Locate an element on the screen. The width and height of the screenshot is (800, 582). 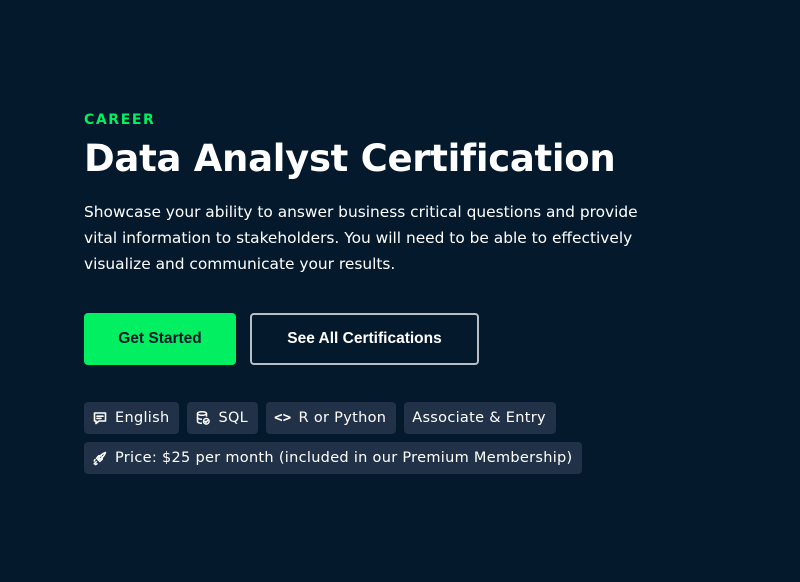
get-started-button: Get Started is located at coordinates (160, 339).